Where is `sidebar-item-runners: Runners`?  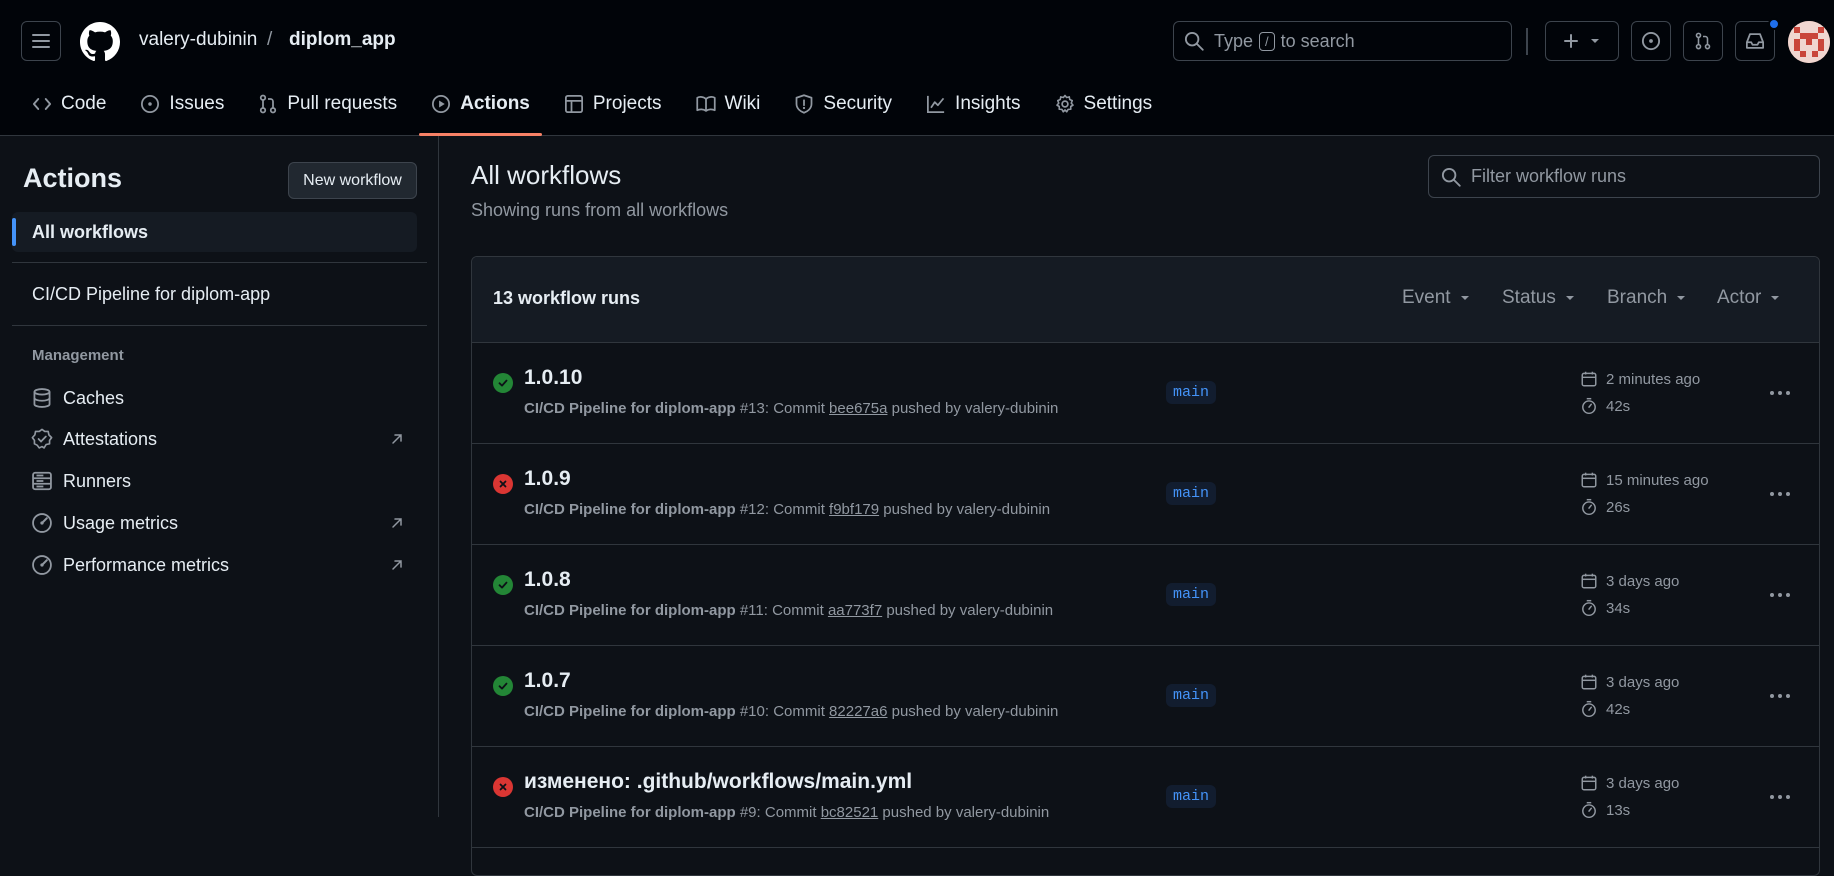 sidebar-item-runners: Runners is located at coordinates (214, 481).